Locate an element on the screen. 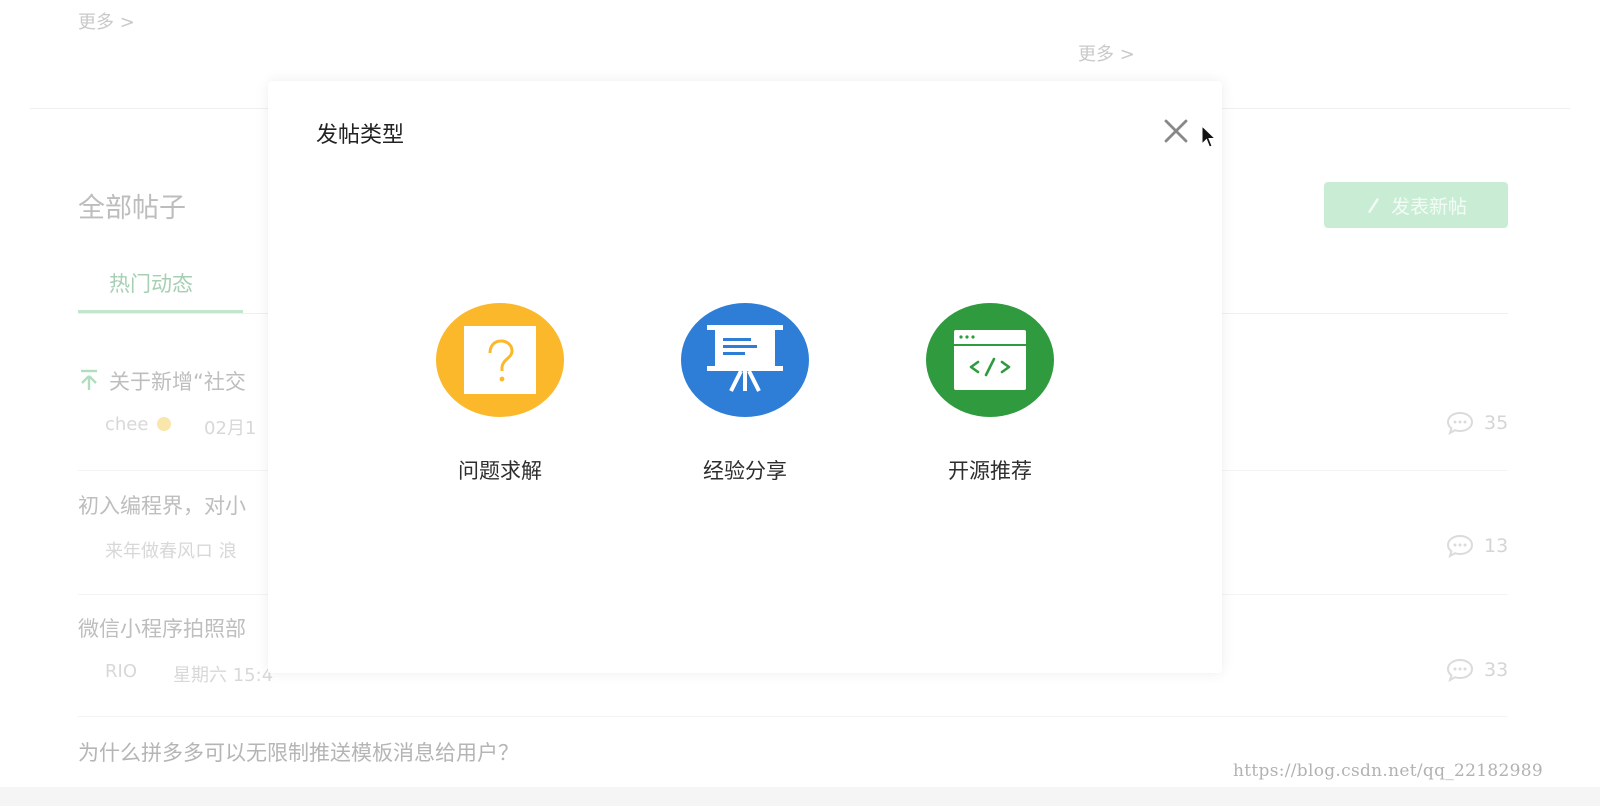 Image resolution: width=1600 pixels, height=806 pixels. dialog-title: 发帖类型 is located at coordinates (360, 135).